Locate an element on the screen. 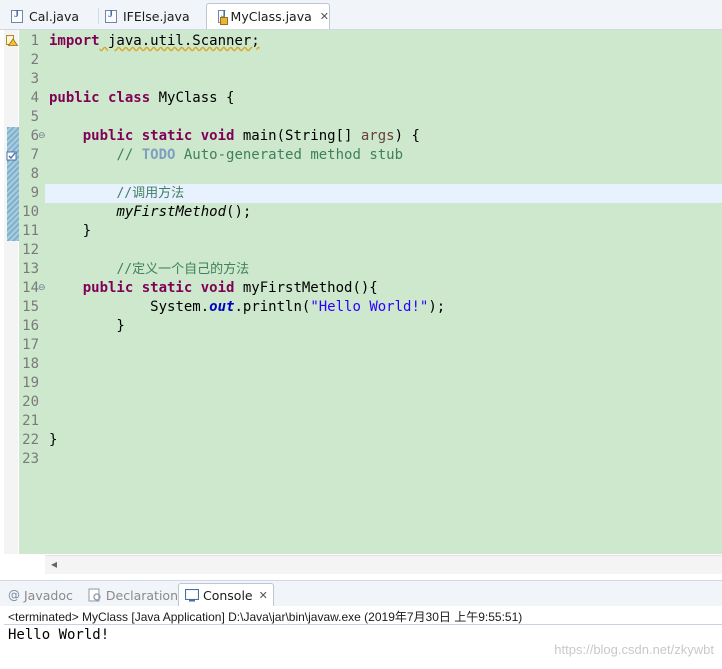 The height and width of the screenshot is (669, 722). watermark: https://blog.csdn.net/zkywbt is located at coordinates (634, 649).